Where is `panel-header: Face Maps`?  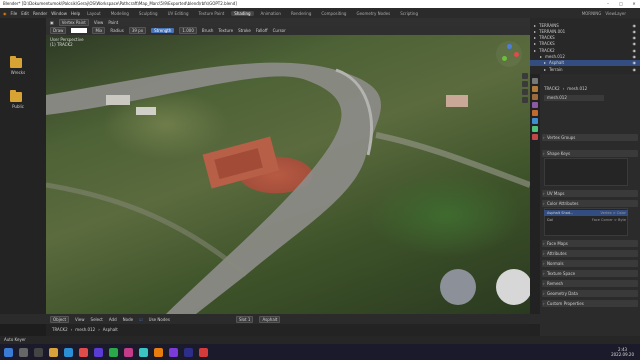
panel-header: Face Maps is located at coordinates (590, 243).